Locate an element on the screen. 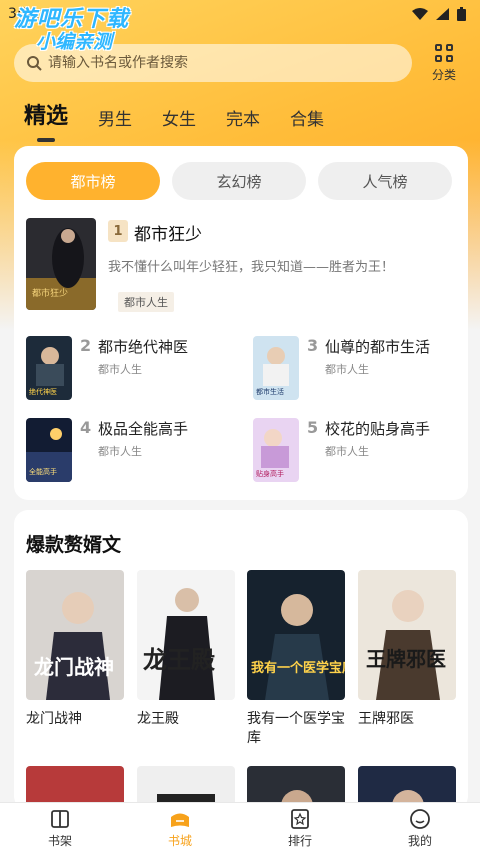 The width and height of the screenshot is (480, 853). nav-bookstore: 书城 is located at coordinates (180, 828).